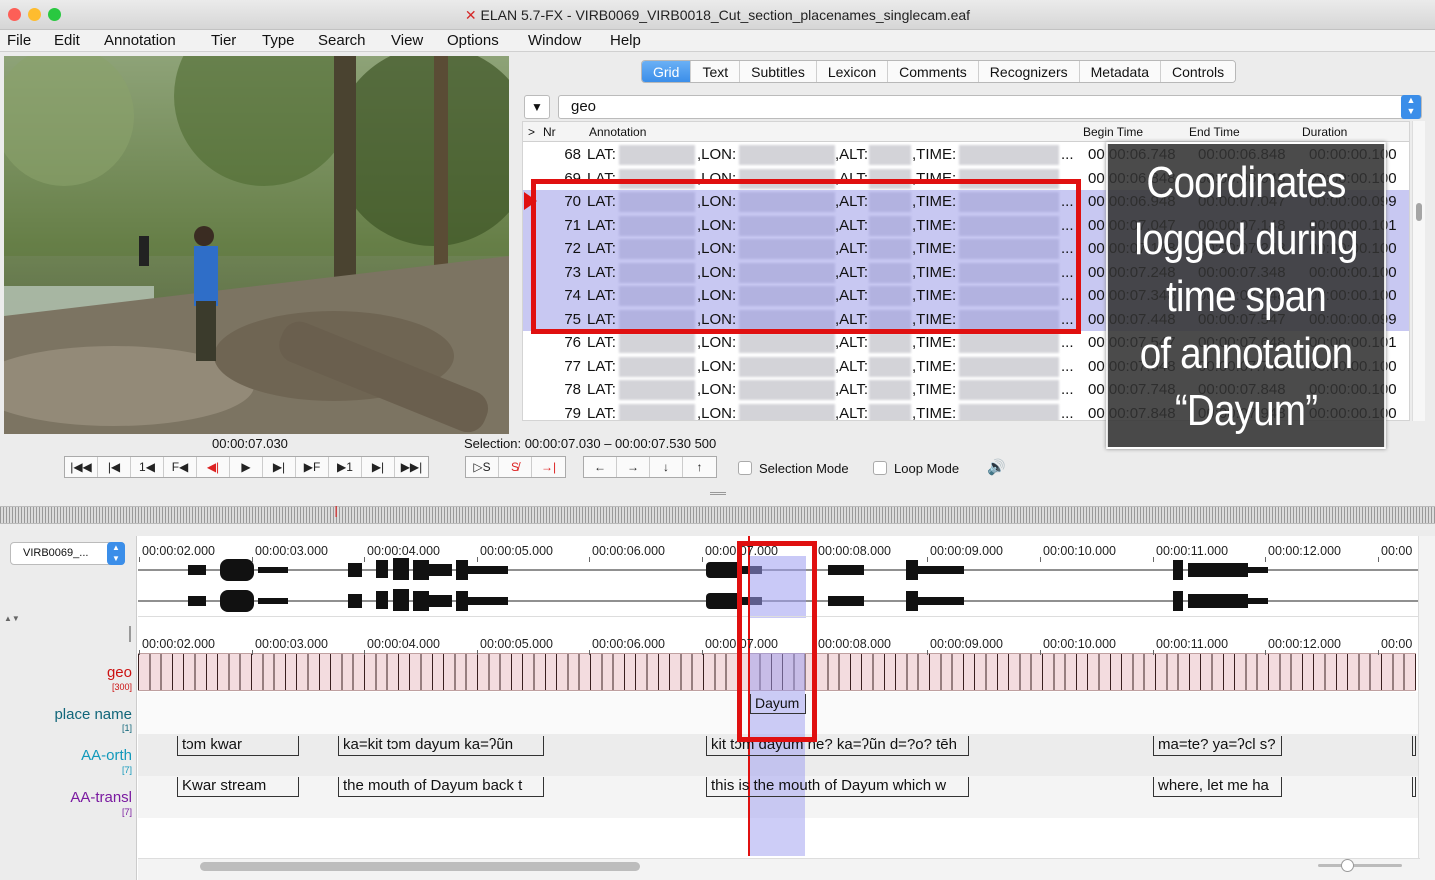 This screenshot has height=880, width=1435. Describe the element at coordinates (777, 641) in the screenshot. I see `highlight-box-dayum` at that location.